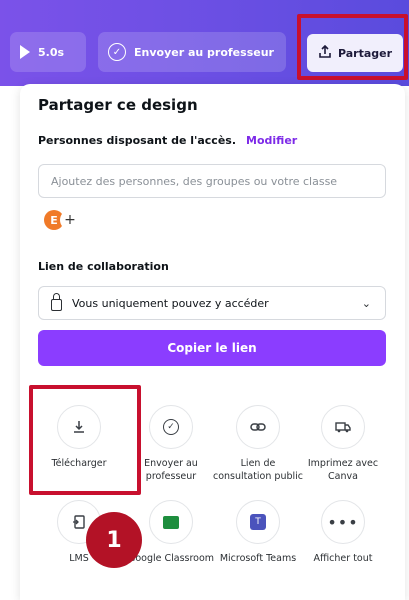 Image resolution: width=409 pixels, height=600 pixels. Describe the element at coordinates (204, 52) in the screenshot. I see `send-to-teacher-label: Envoyer au professeur` at that location.